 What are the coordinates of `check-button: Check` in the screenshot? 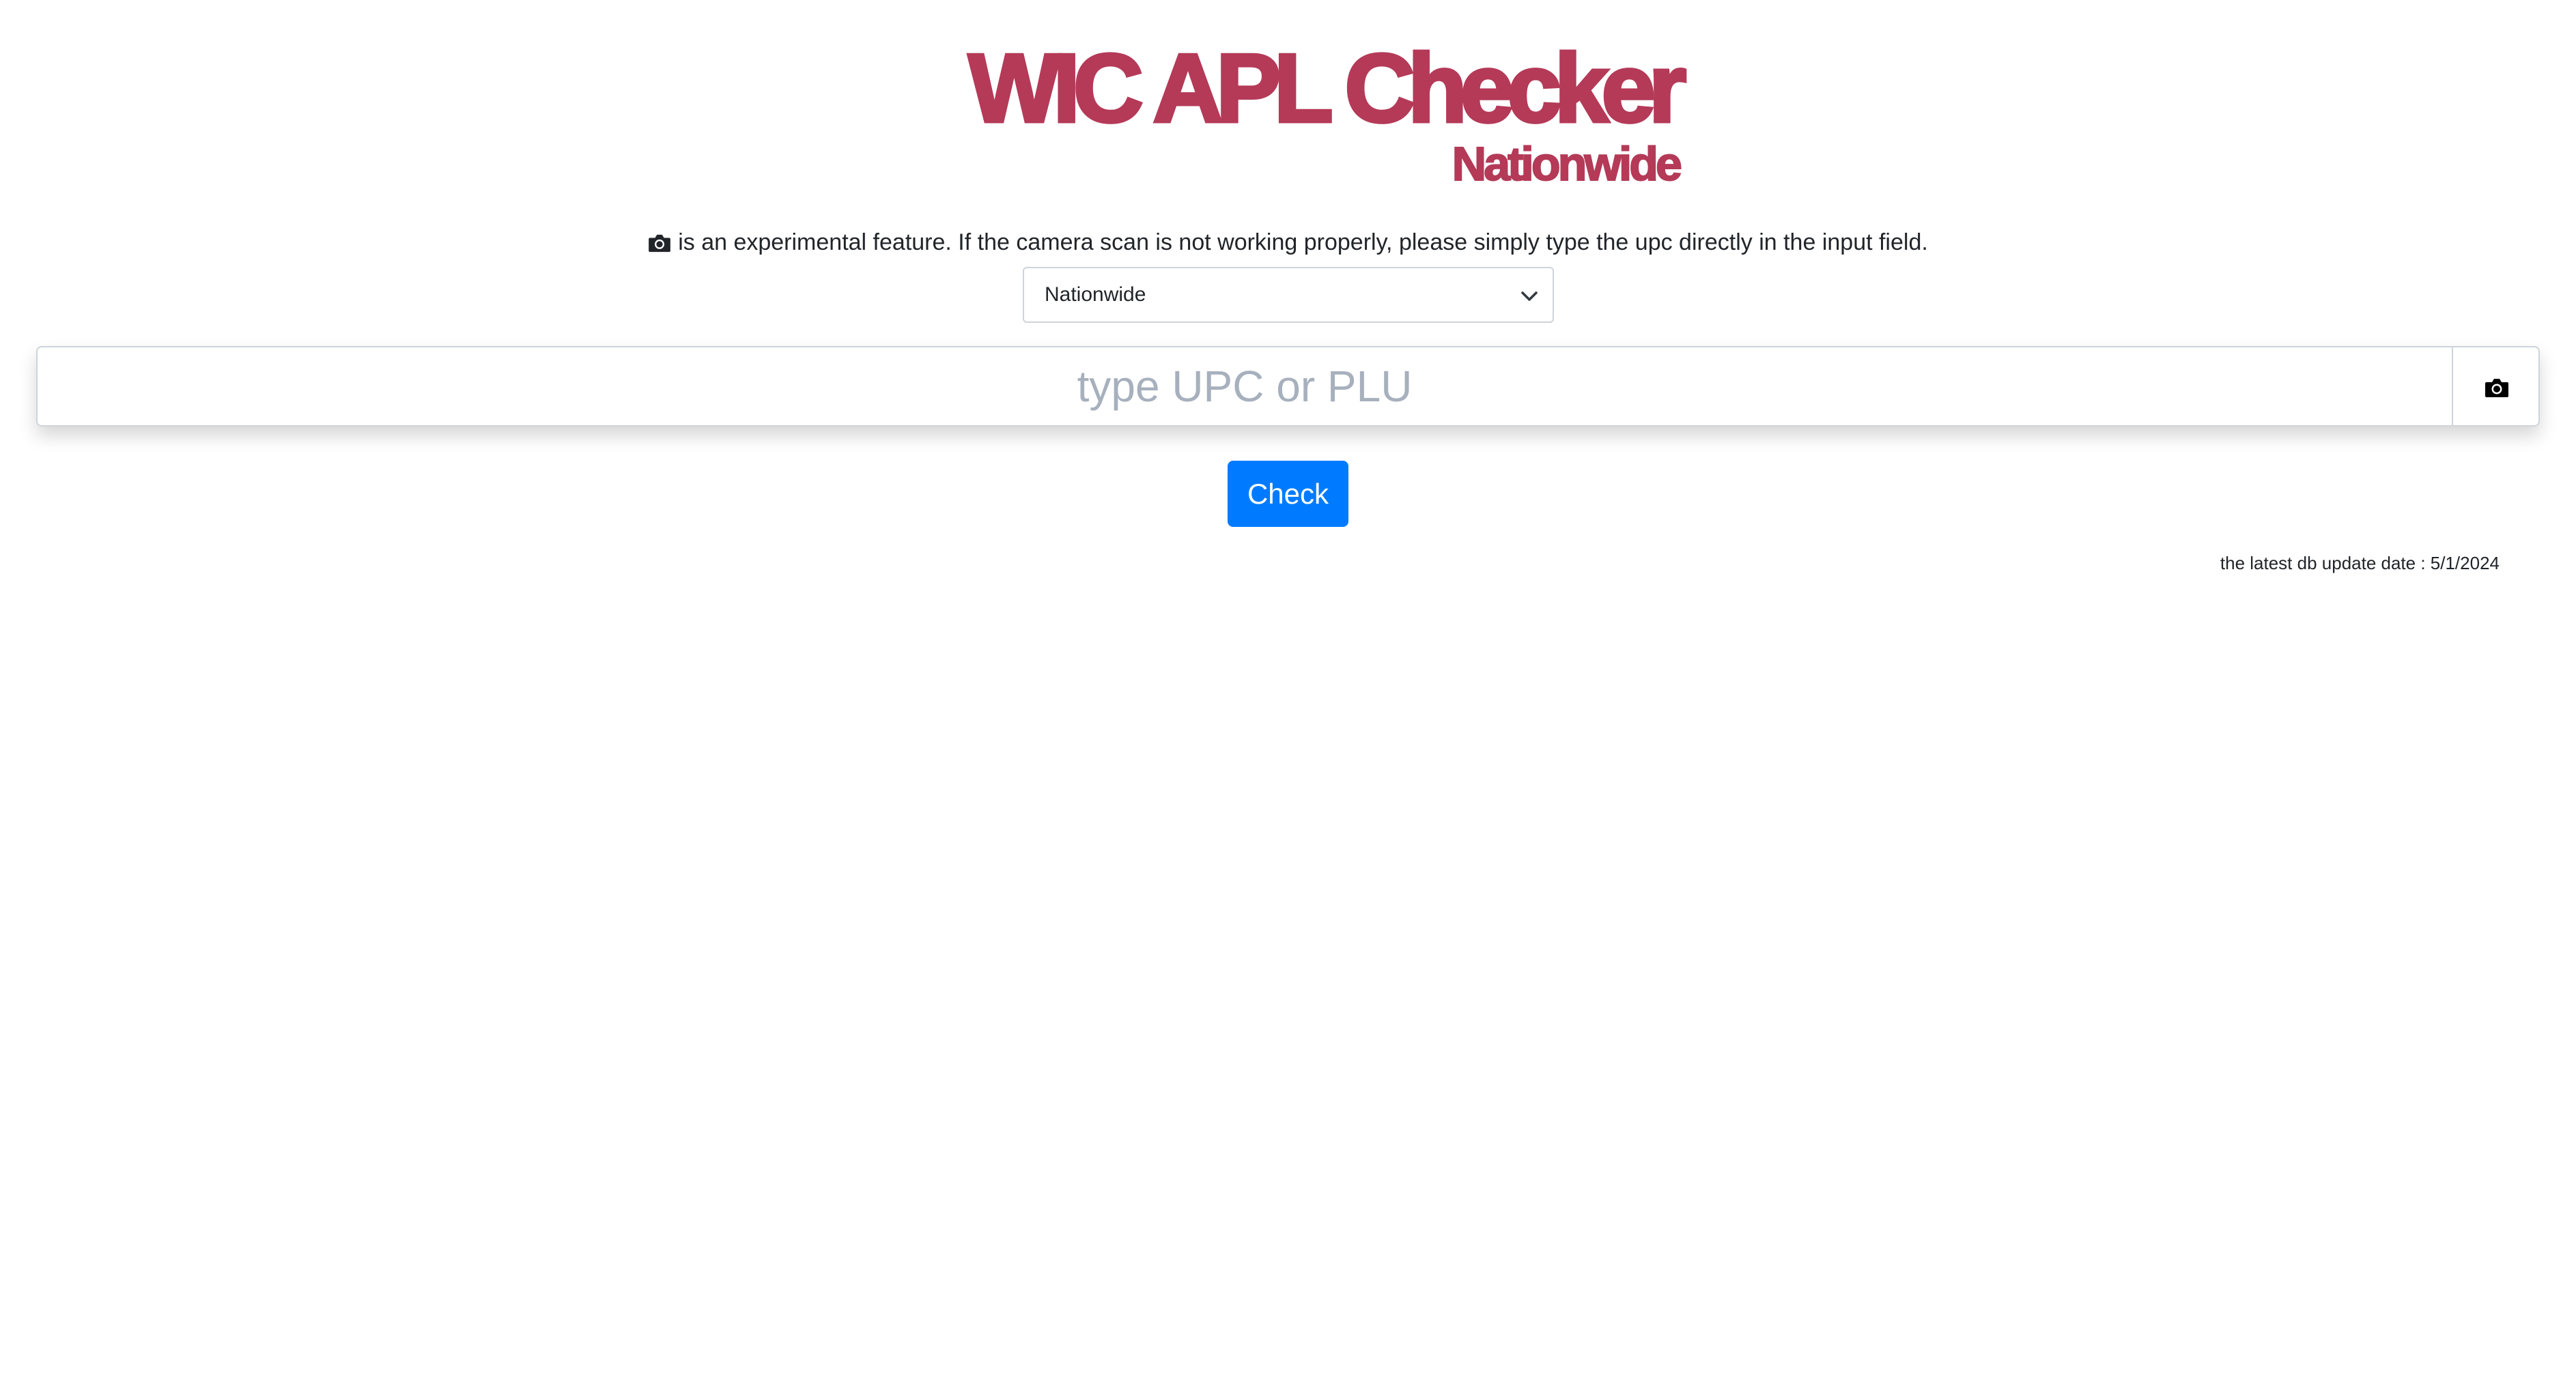 It's located at (1288, 494).